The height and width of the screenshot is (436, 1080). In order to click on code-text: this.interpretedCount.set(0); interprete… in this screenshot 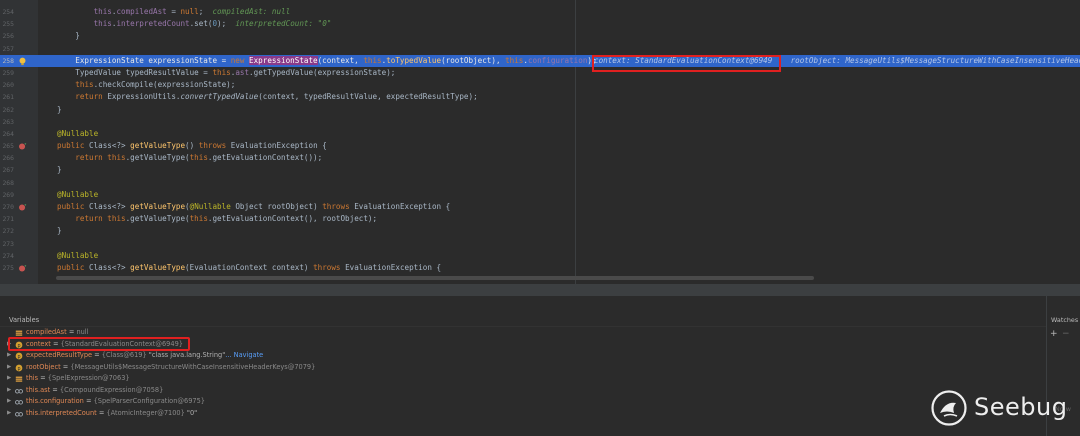, I will do `click(194, 24)`.